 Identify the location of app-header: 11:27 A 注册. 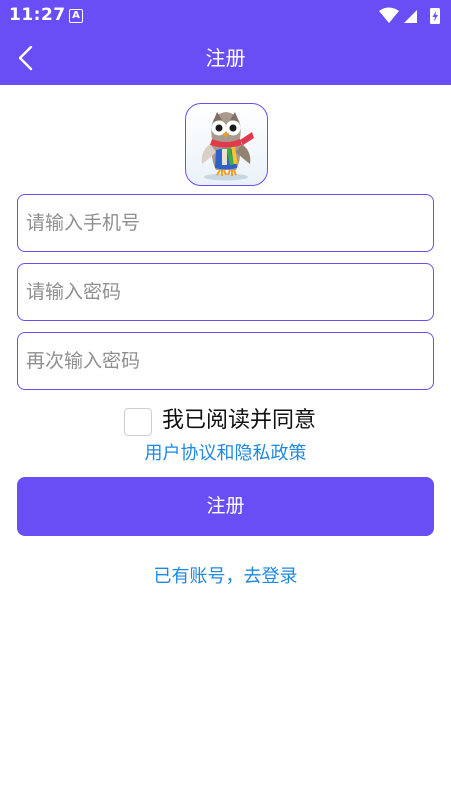
(225, 42).